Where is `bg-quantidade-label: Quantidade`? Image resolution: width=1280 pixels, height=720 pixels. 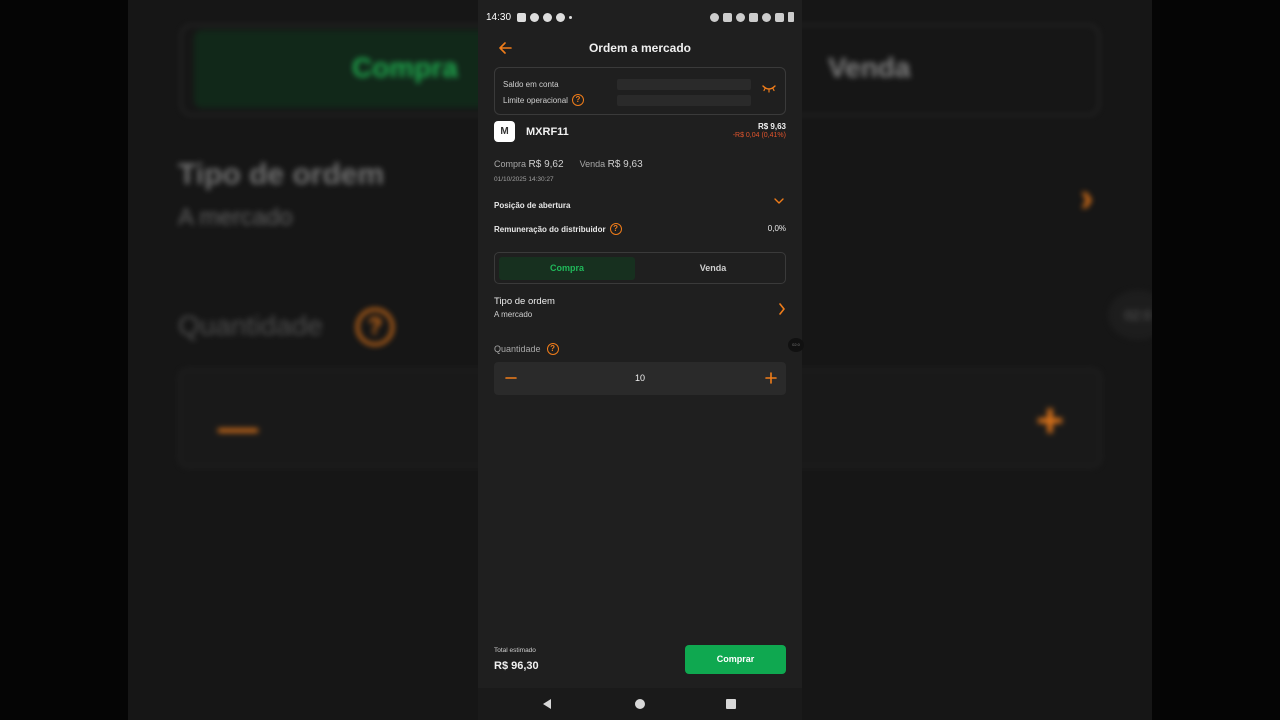
bg-quantidade-label: Quantidade is located at coordinates (250, 325).